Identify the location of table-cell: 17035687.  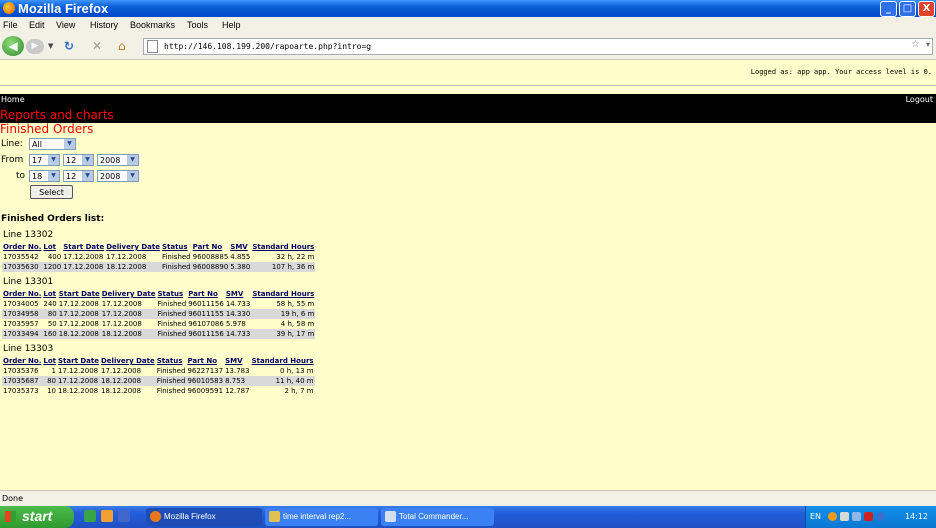
(22, 381).